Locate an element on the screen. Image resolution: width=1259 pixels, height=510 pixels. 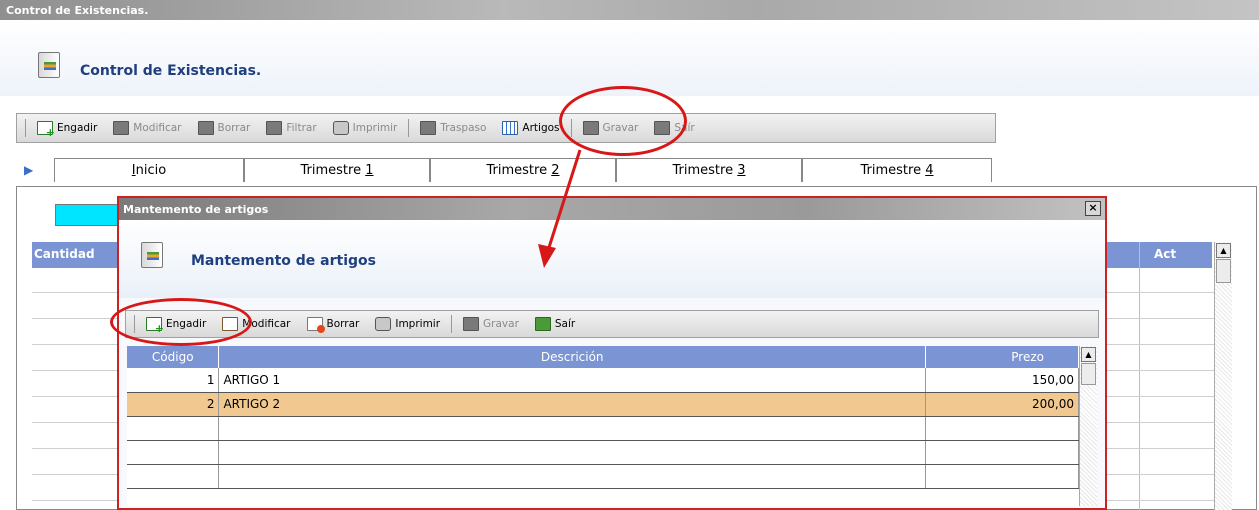
page-title: Control de Existencias. is located at coordinates (171, 71).